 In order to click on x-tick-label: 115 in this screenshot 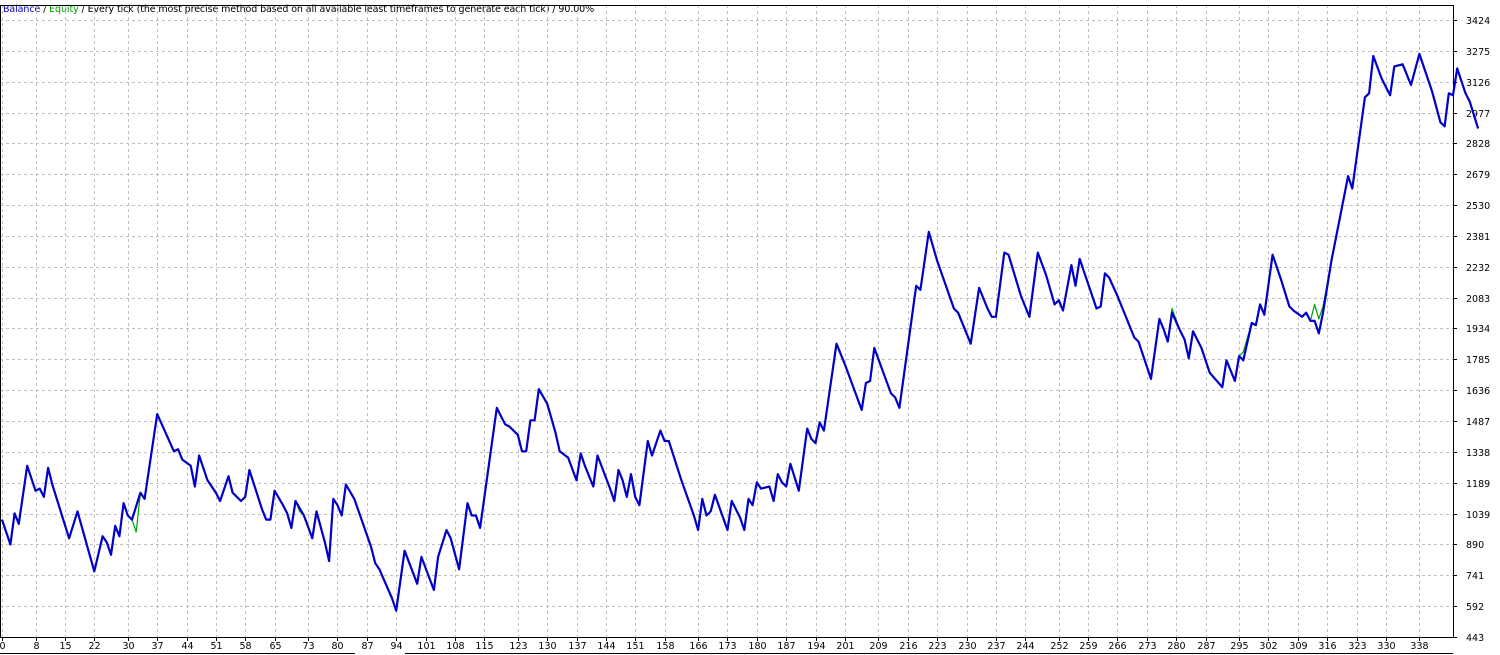, I will do `click(484, 646)`.